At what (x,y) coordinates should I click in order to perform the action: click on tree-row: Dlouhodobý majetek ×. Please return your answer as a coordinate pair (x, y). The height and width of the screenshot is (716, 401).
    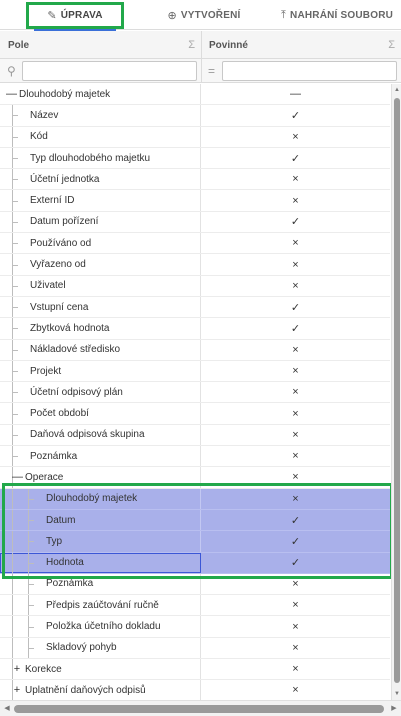
    Looking at the image, I should click on (195, 499).